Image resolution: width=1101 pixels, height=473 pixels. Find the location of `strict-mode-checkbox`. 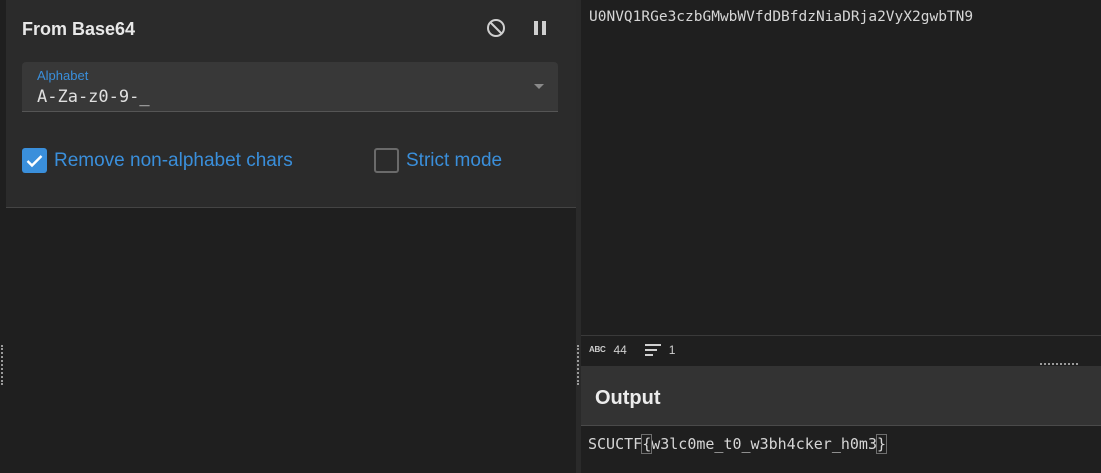

strict-mode-checkbox is located at coordinates (386, 160).